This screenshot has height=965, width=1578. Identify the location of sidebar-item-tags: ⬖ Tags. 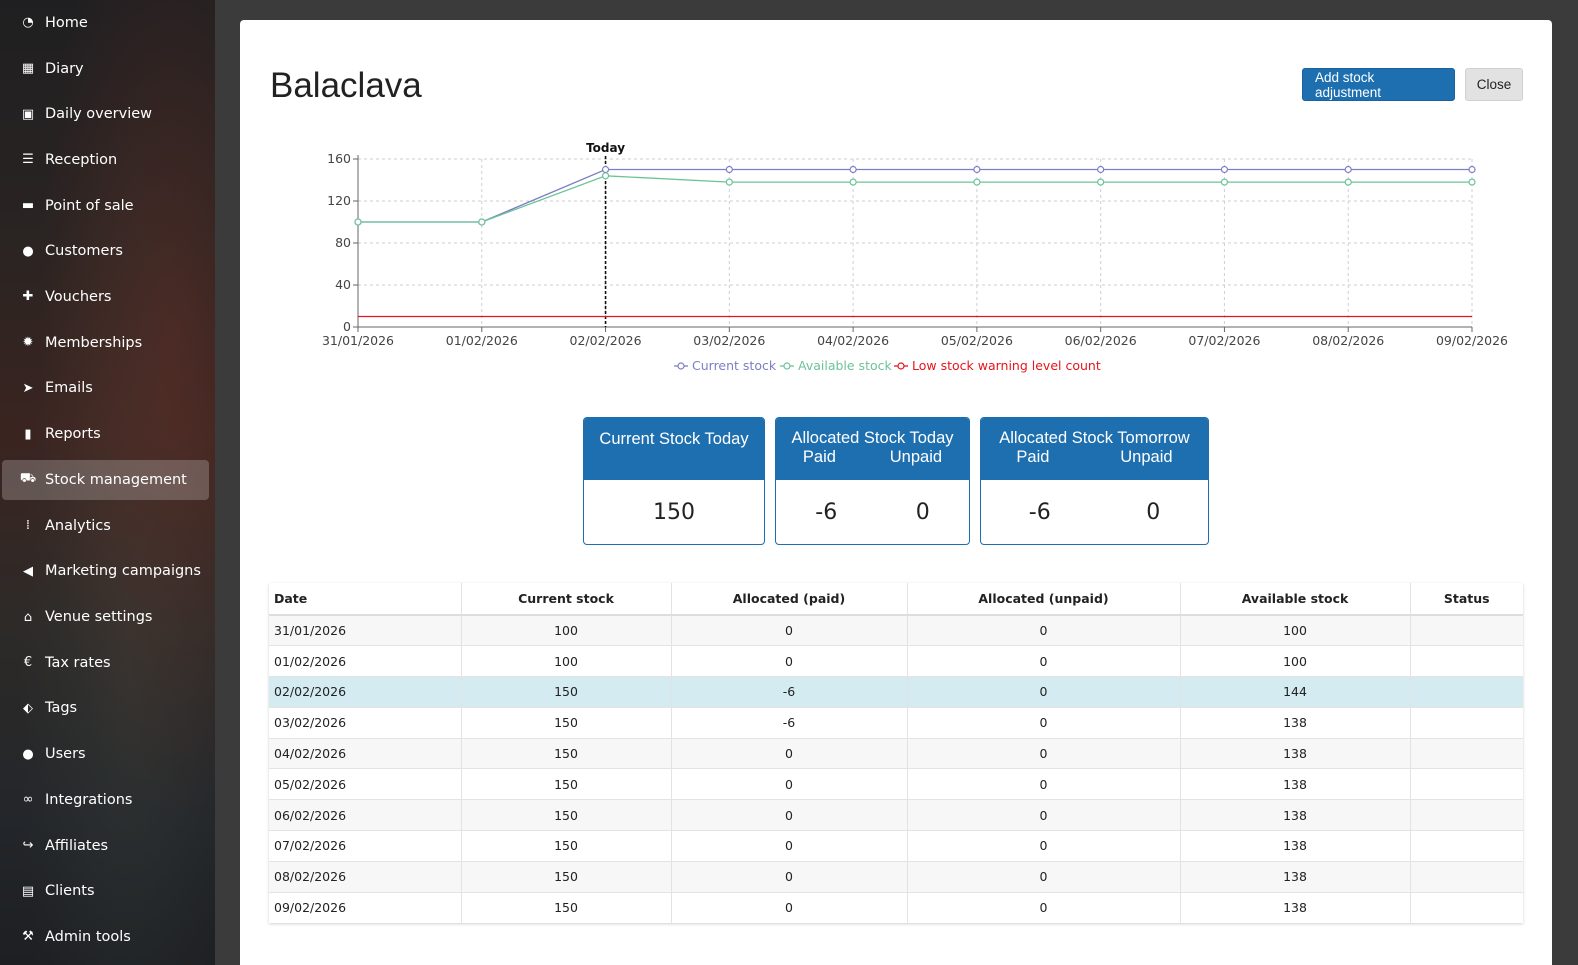
(105, 709).